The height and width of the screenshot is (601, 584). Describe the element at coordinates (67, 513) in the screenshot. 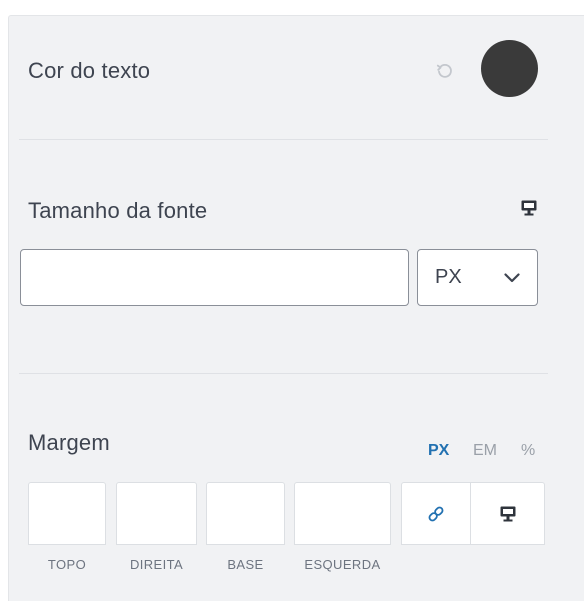

I see `margin-top-input` at that location.